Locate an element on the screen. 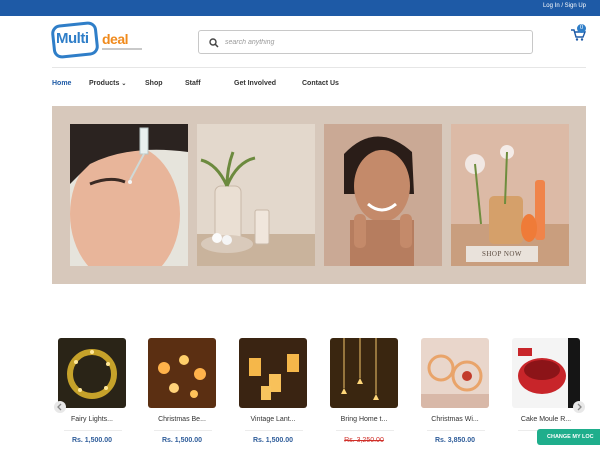 This screenshot has width=600, height=450. search-box is located at coordinates (365, 42).